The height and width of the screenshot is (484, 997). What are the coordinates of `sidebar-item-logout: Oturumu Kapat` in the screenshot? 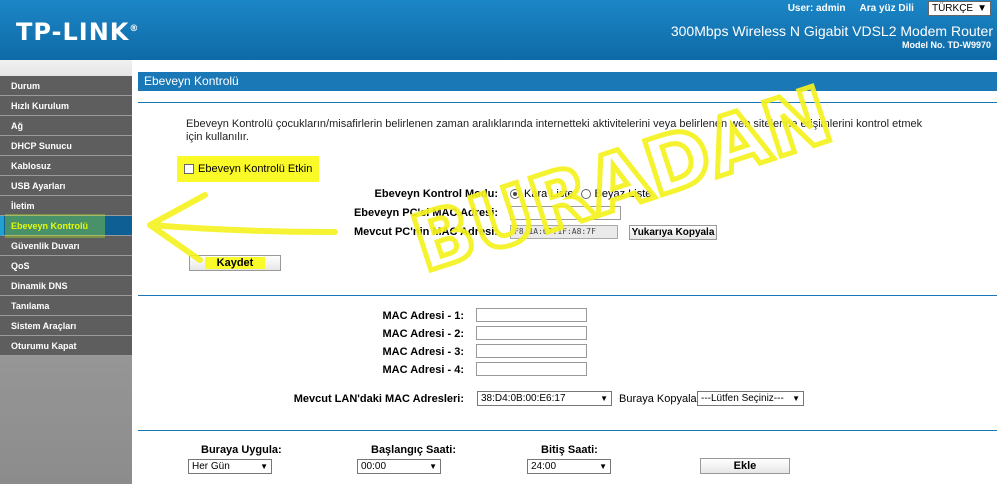 It's located at (66, 346).